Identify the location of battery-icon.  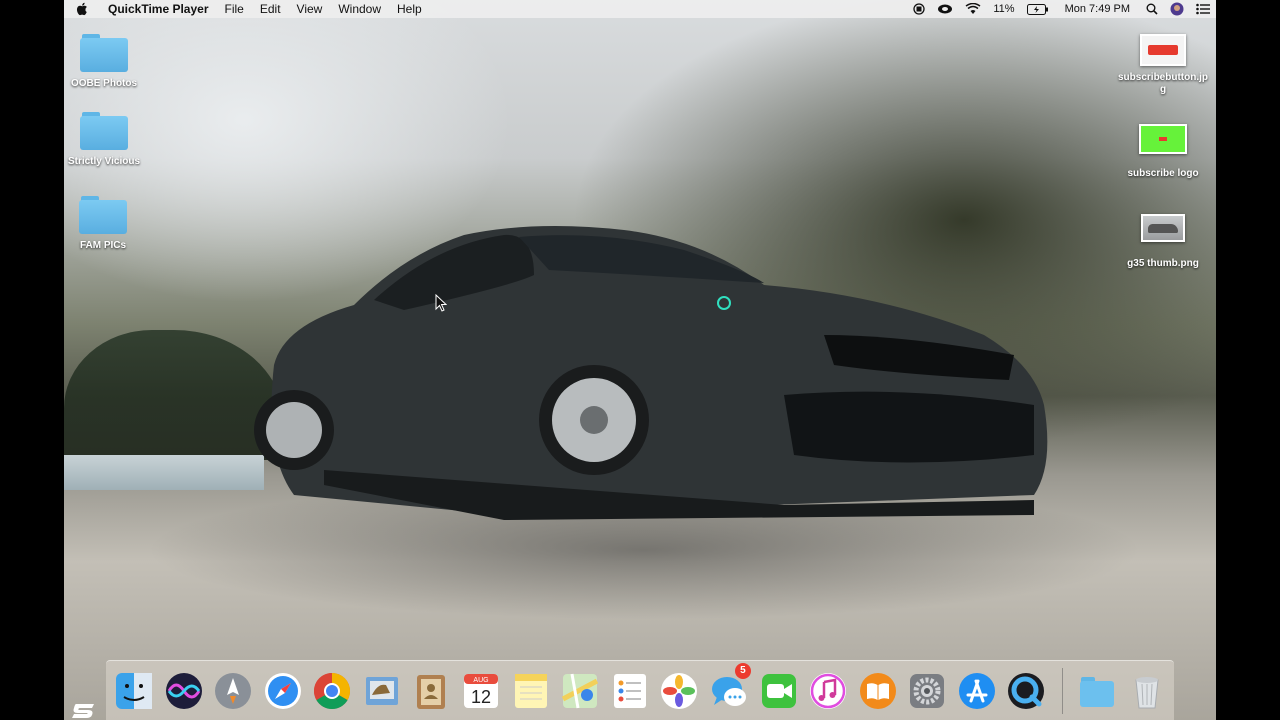
(1038, 9).